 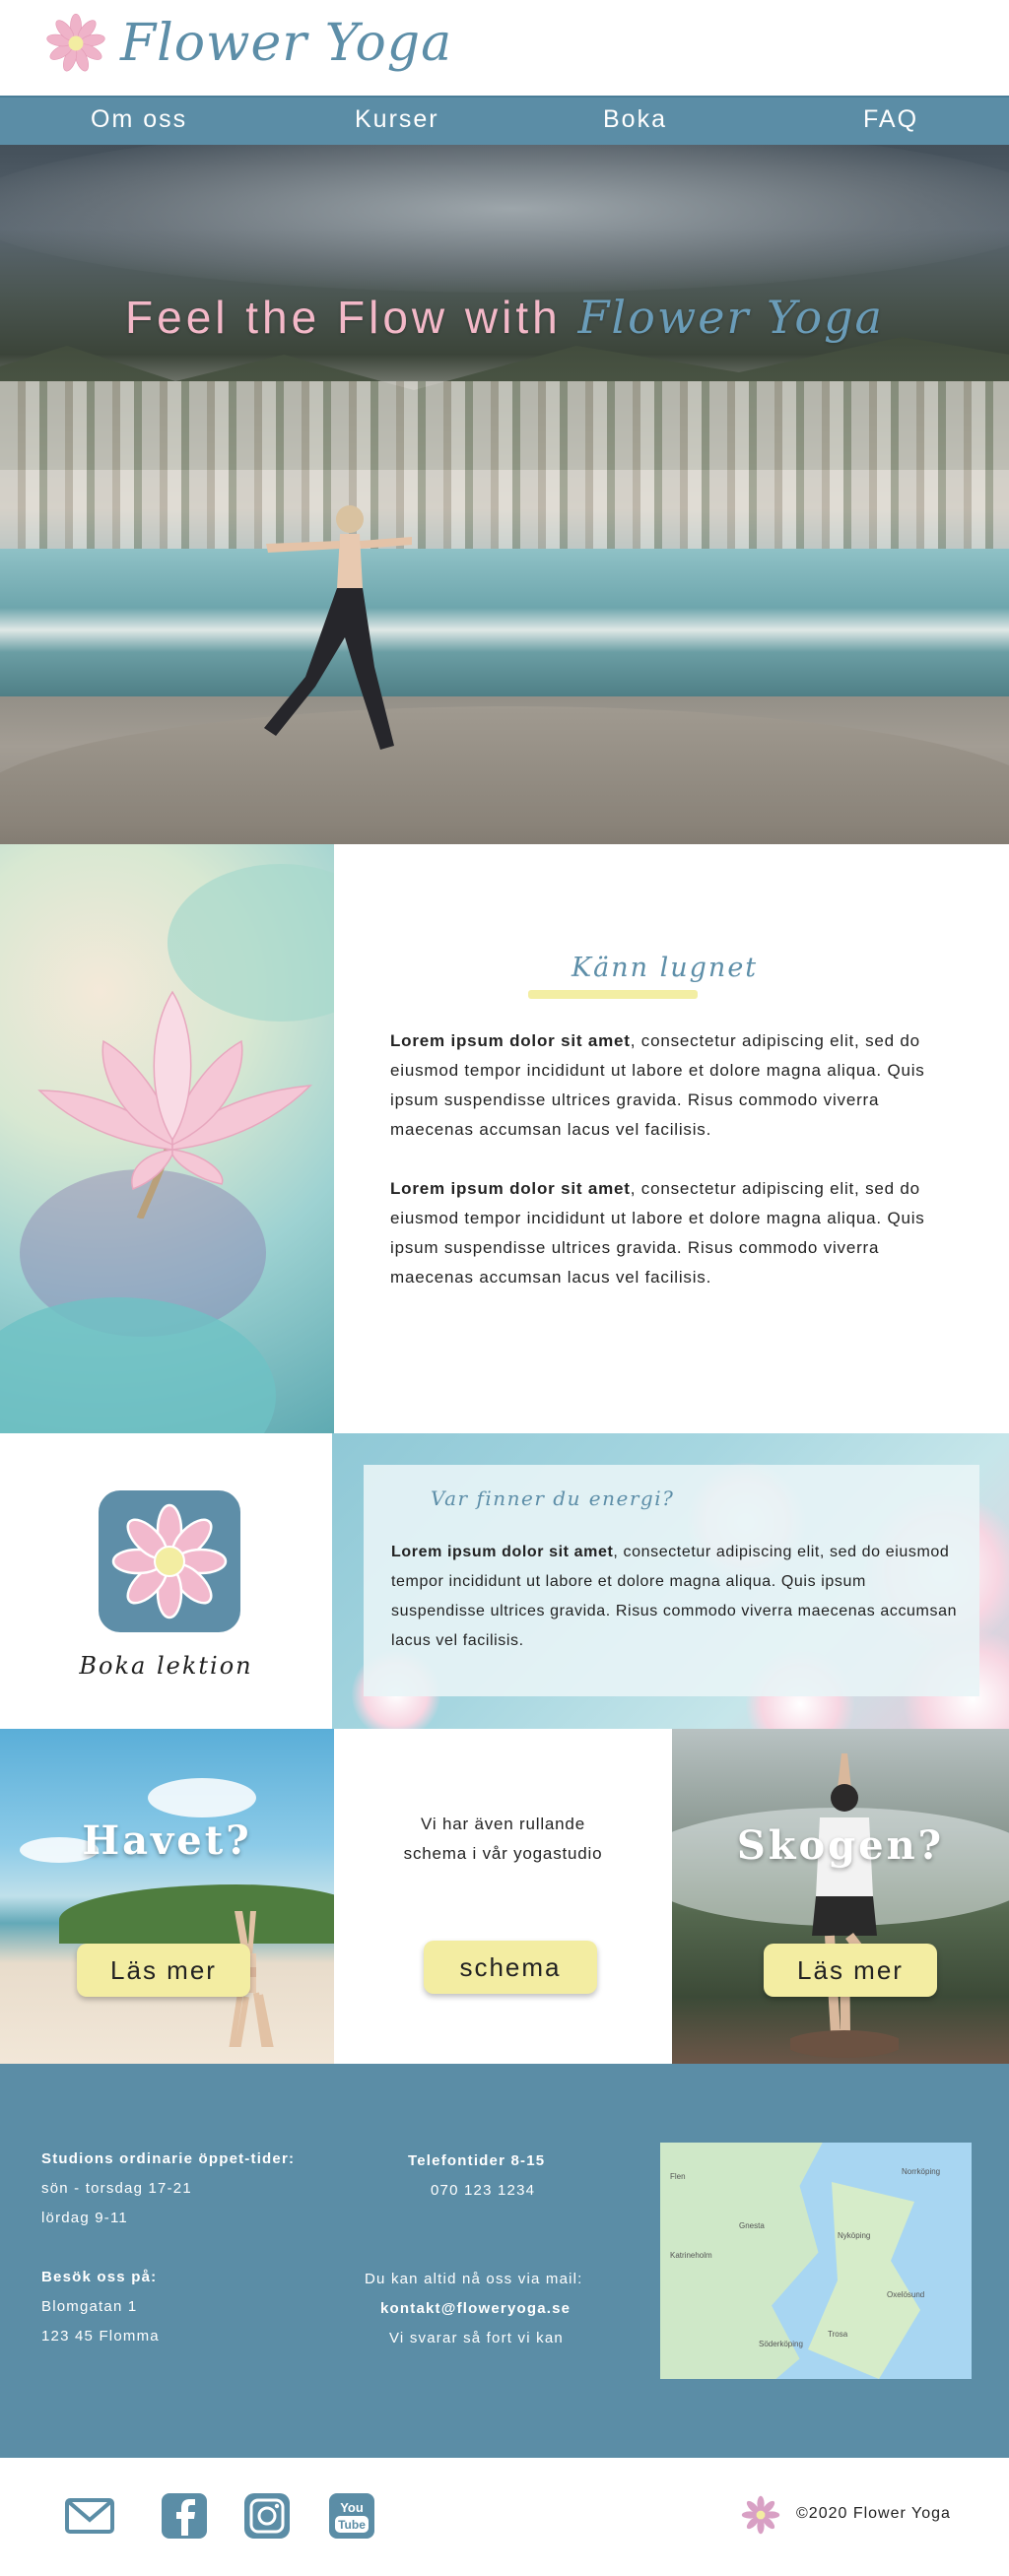 I want to click on yoga-person-figure, so click(x=338, y=628).